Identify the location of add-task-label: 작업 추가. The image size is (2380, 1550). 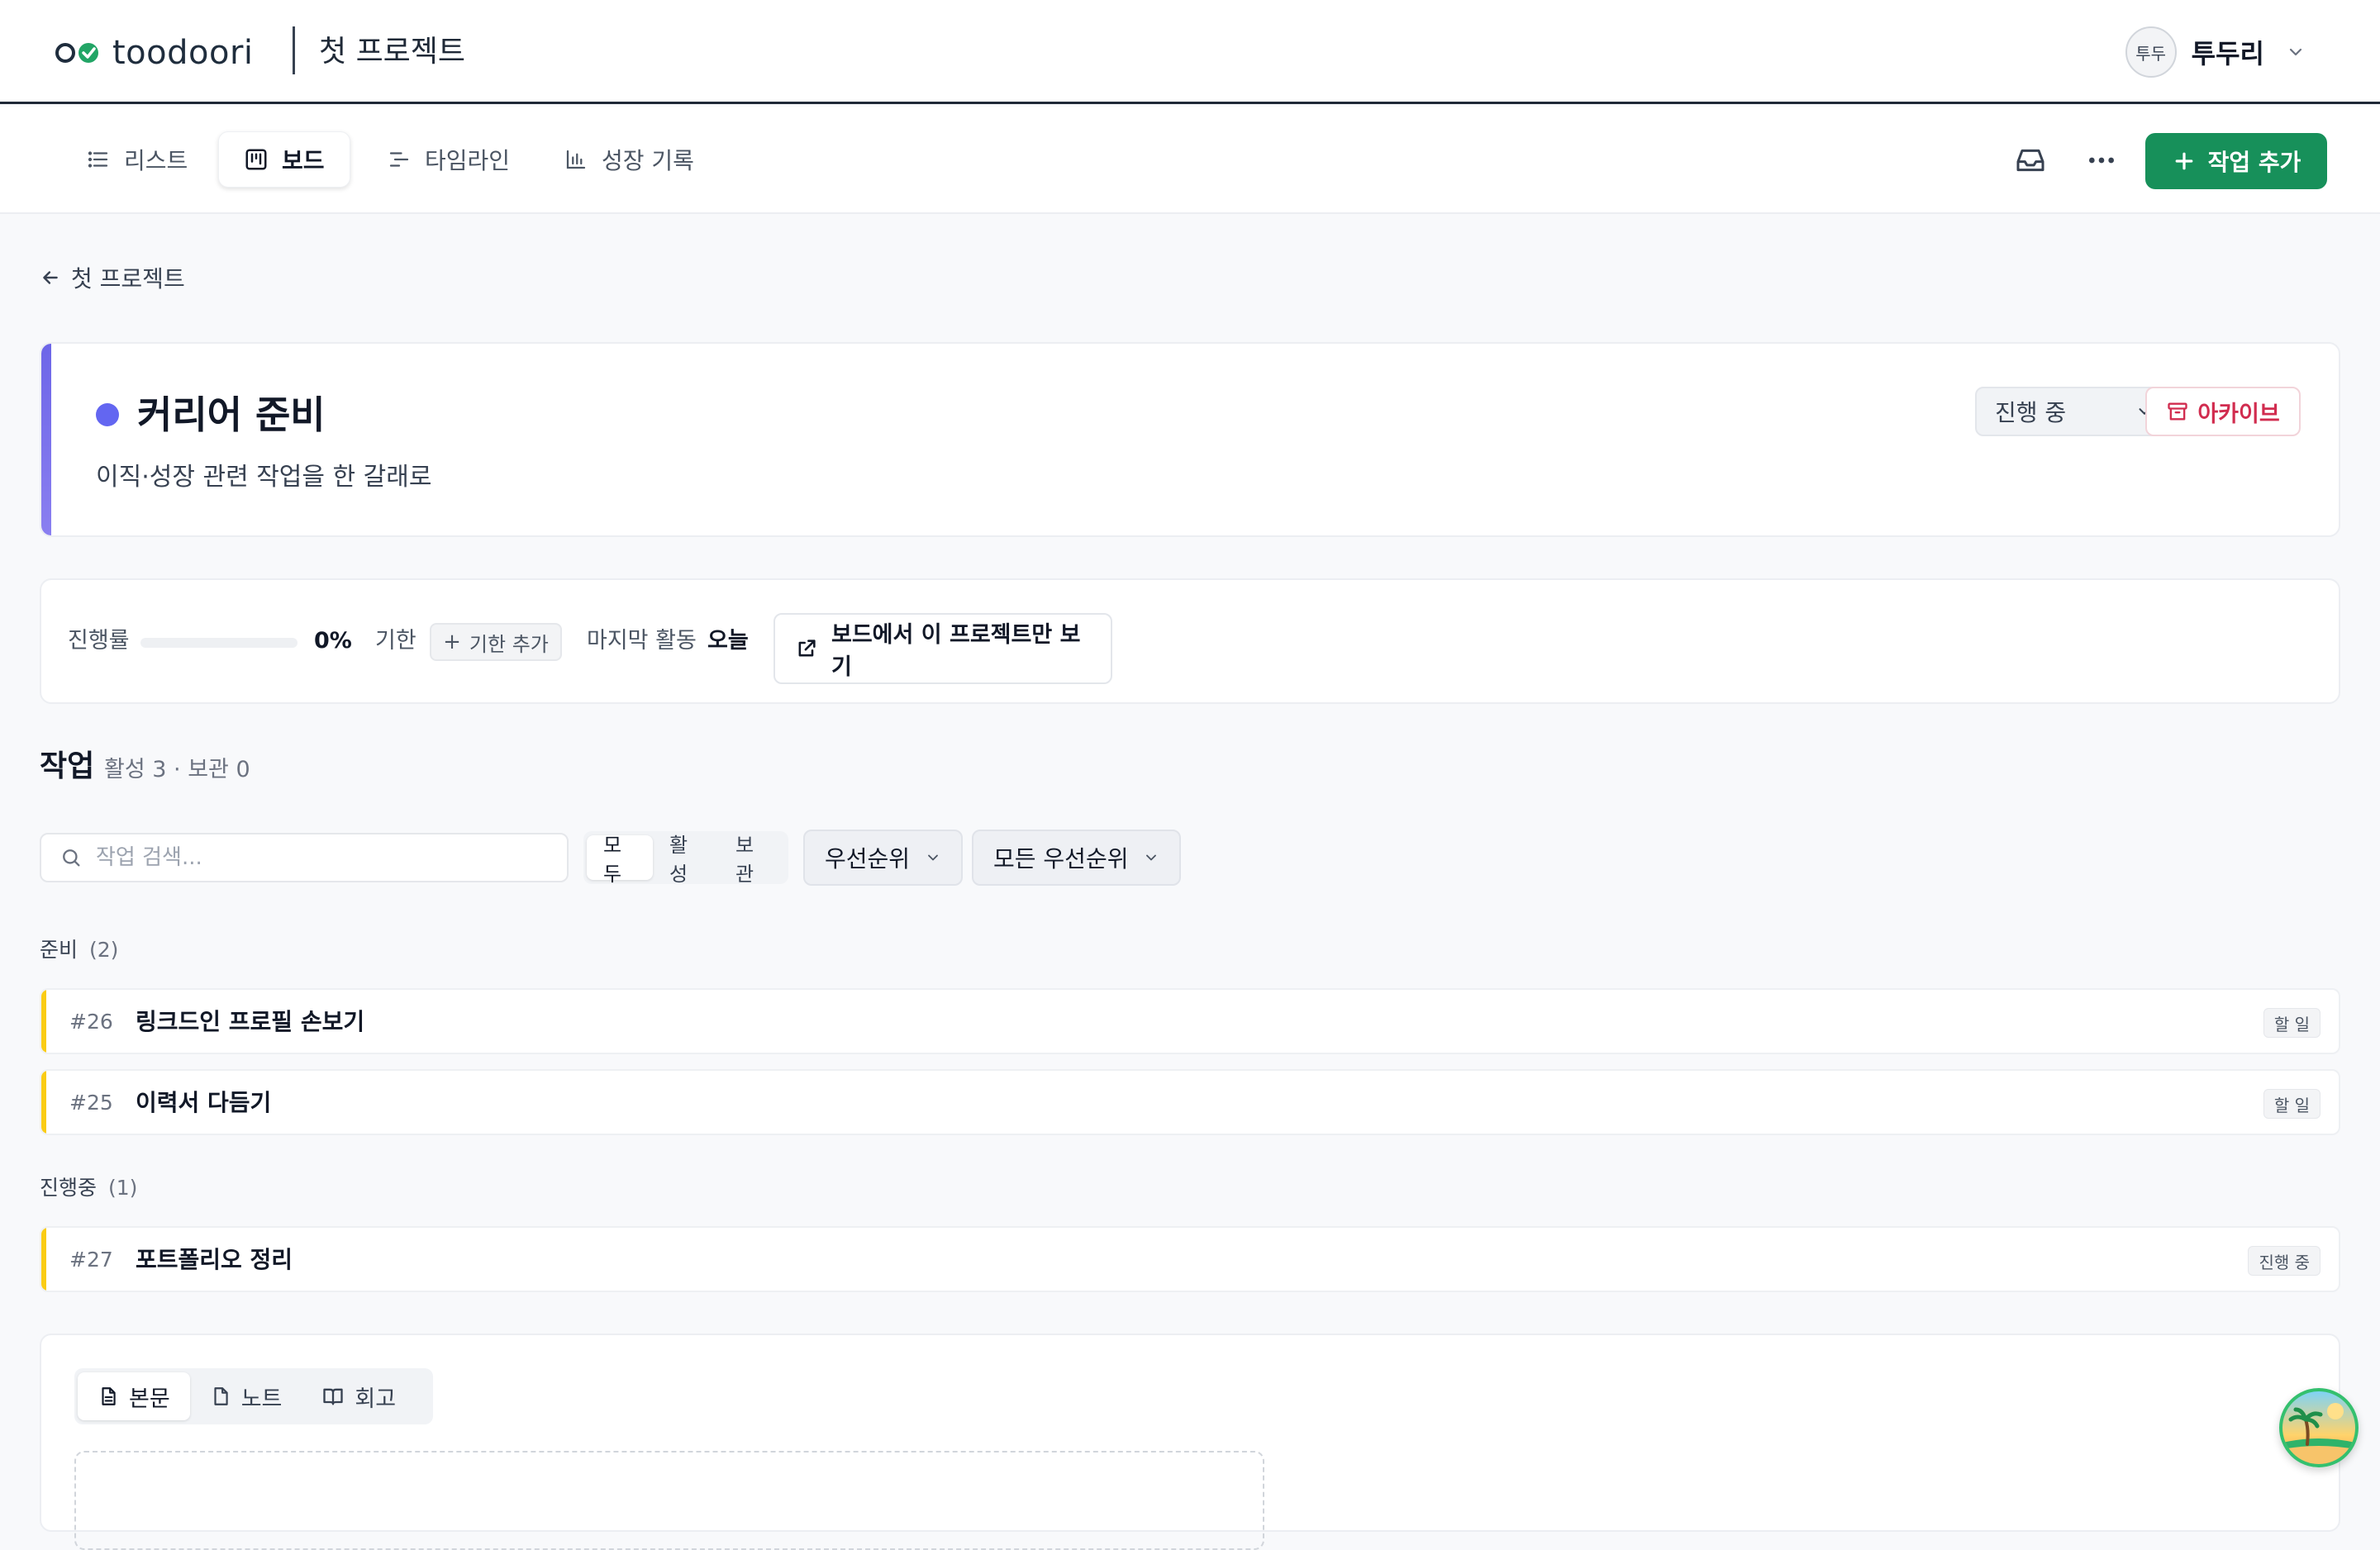
(2254, 162).